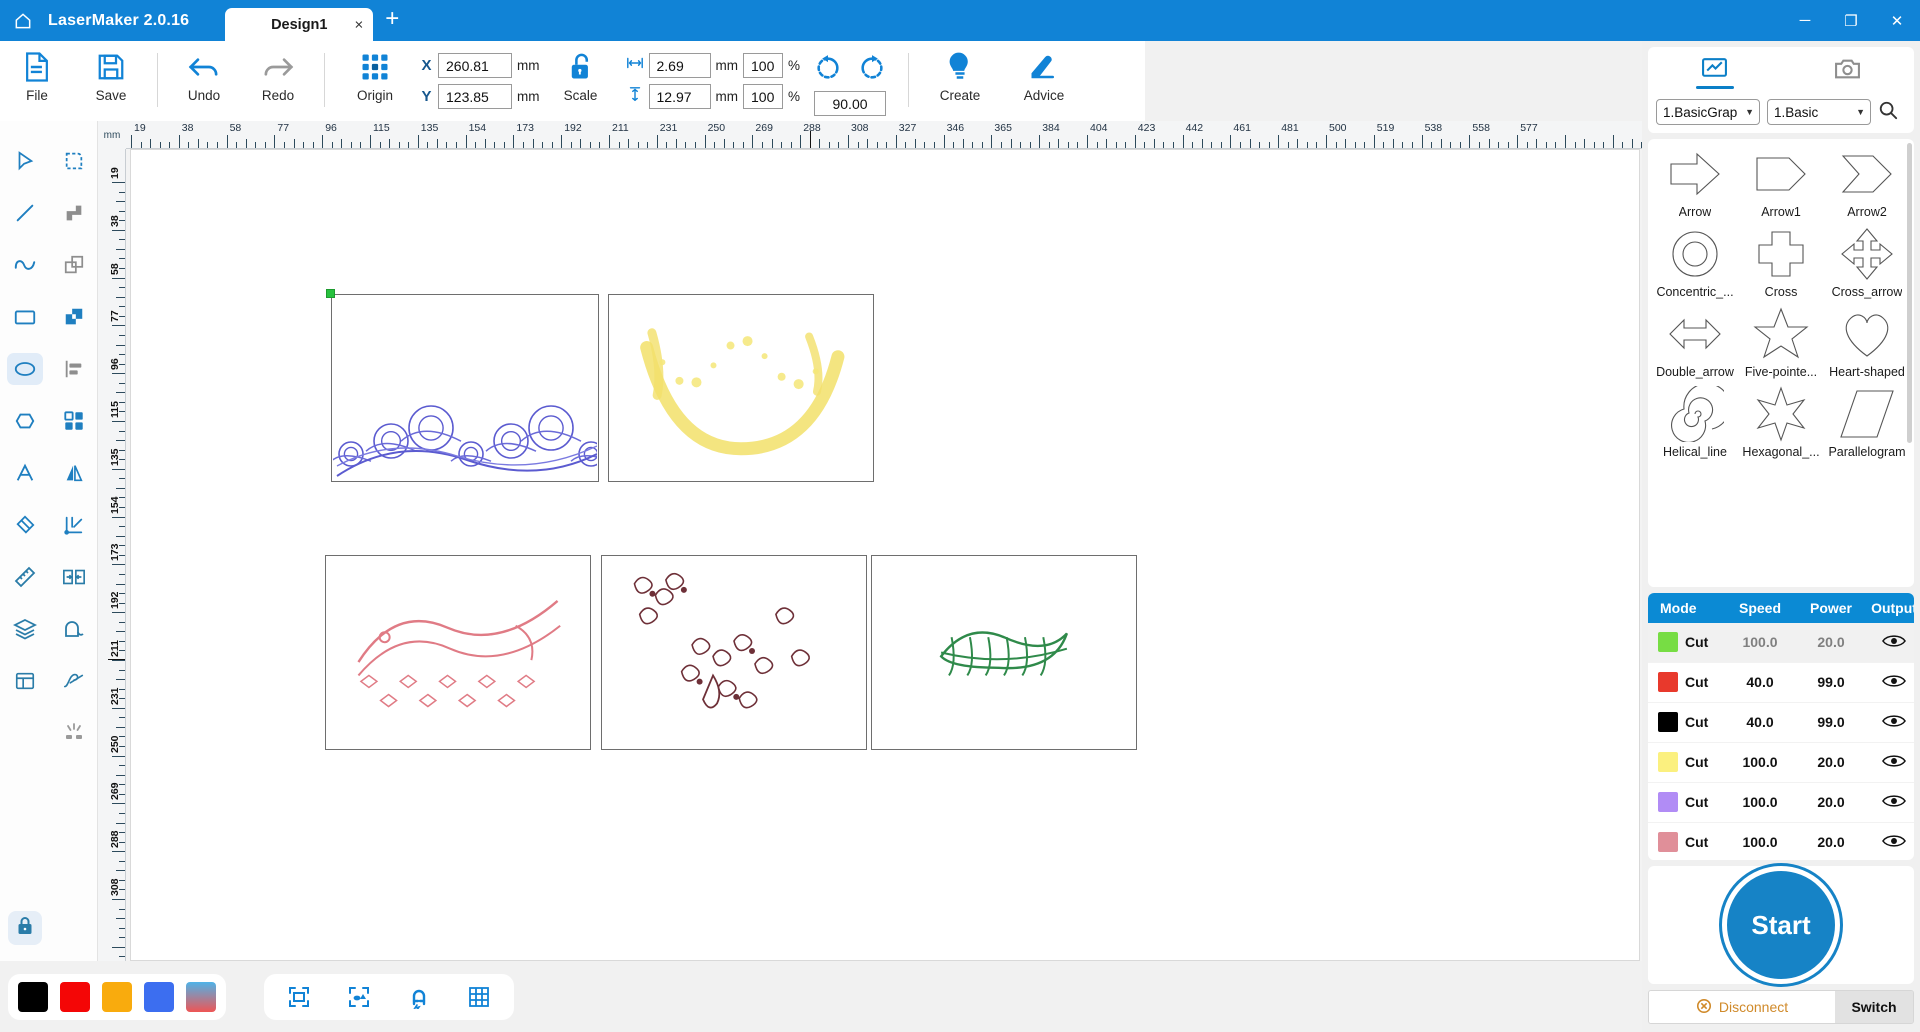 This screenshot has width=1920, height=1032. Describe the element at coordinates (1909, 293) in the screenshot. I see `library-scrollbar` at that location.